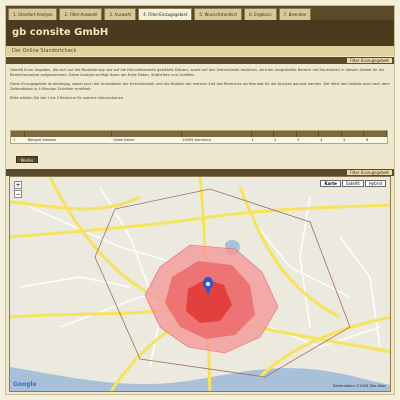 This screenshot has width=400, height=400. Describe the element at coordinates (375, 183) in the screenshot. I see `map-type-hybrid-button: Hybrid` at that location.